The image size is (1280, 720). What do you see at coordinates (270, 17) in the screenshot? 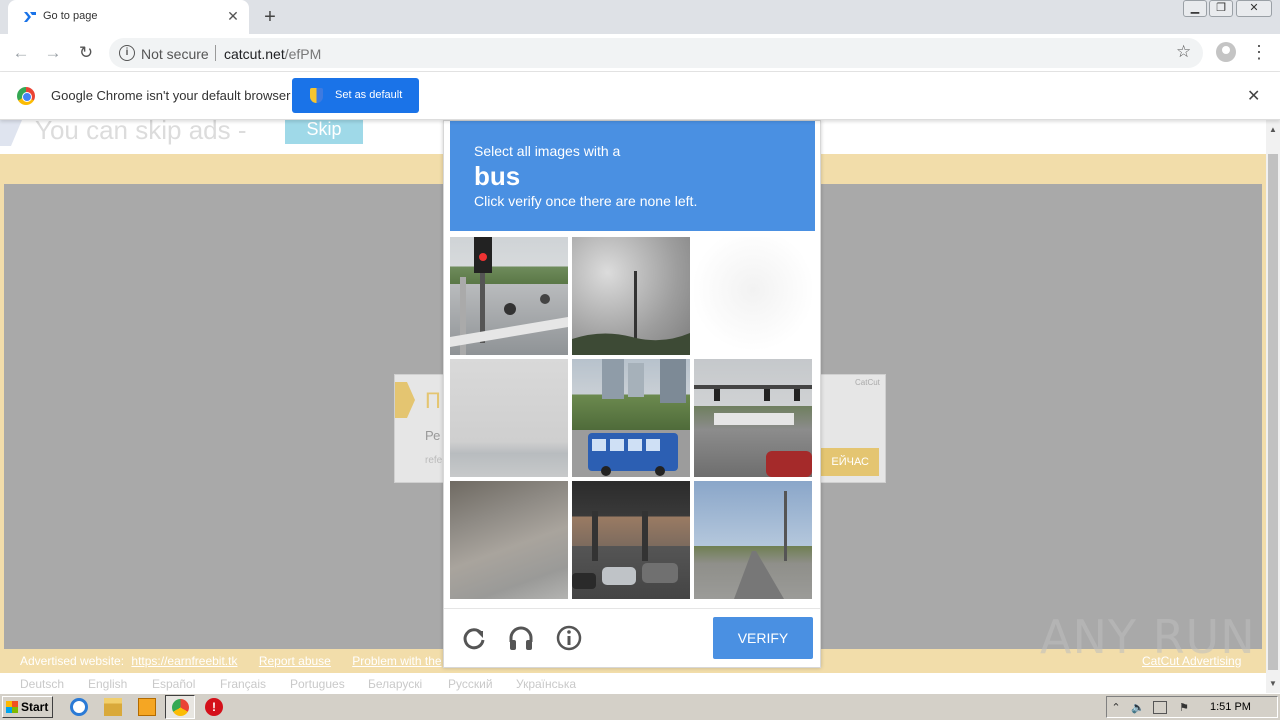
I see `new-tab-button: +` at bounding box center [270, 17].